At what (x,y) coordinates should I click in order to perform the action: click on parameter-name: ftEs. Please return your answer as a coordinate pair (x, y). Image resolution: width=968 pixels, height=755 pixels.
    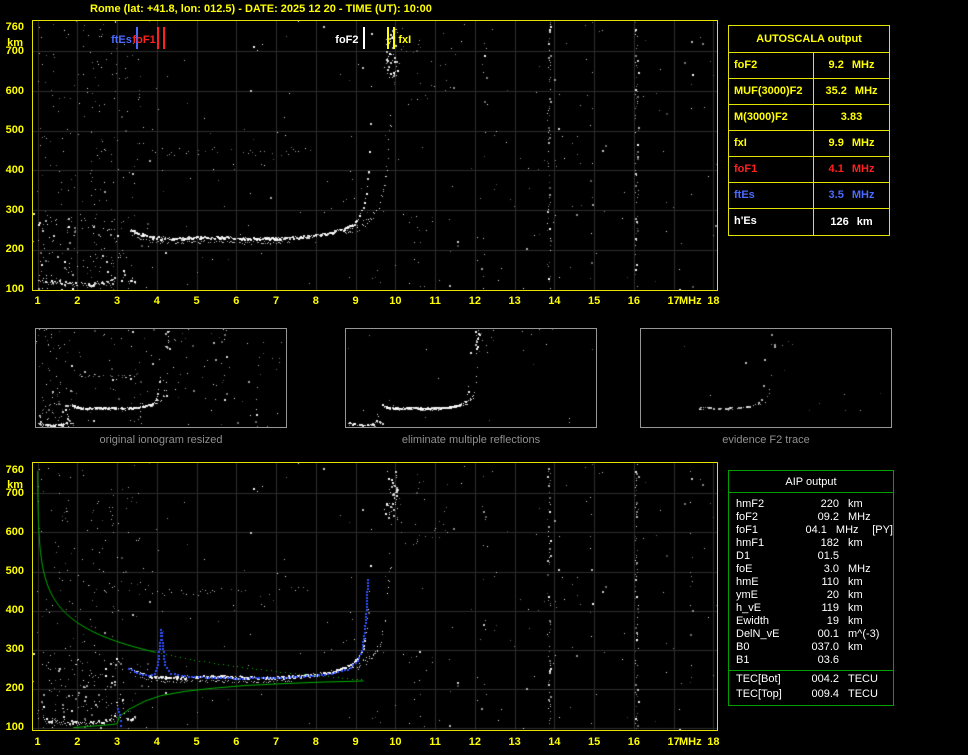
    Looking at the image, I should click on (771, 195).